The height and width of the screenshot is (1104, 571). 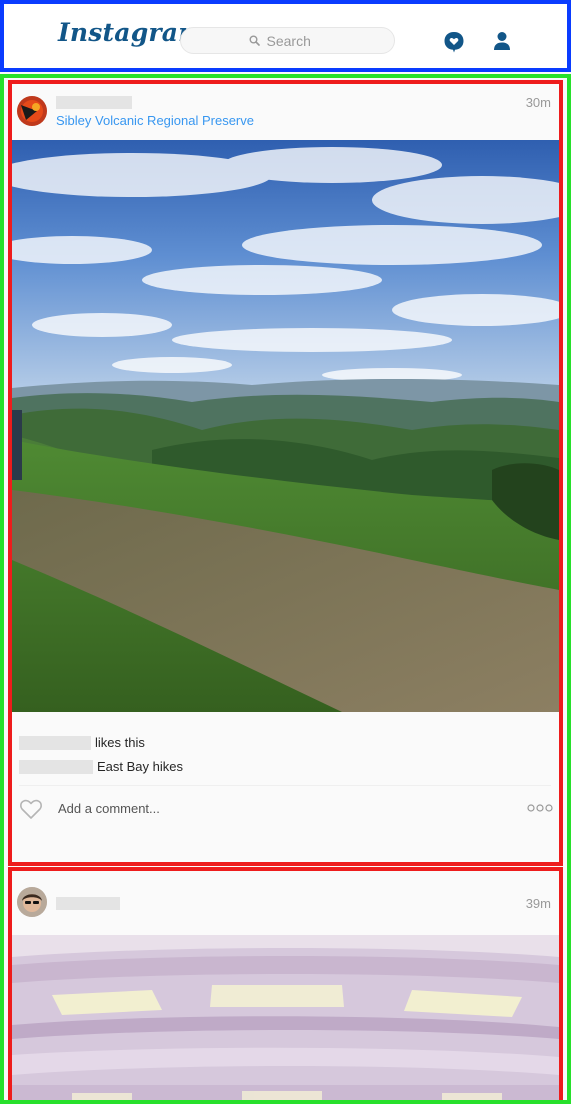 What do you see at coordinates (502, 41) in the screenshot?
I see `profile-icon` at bounding box center [502, 41].